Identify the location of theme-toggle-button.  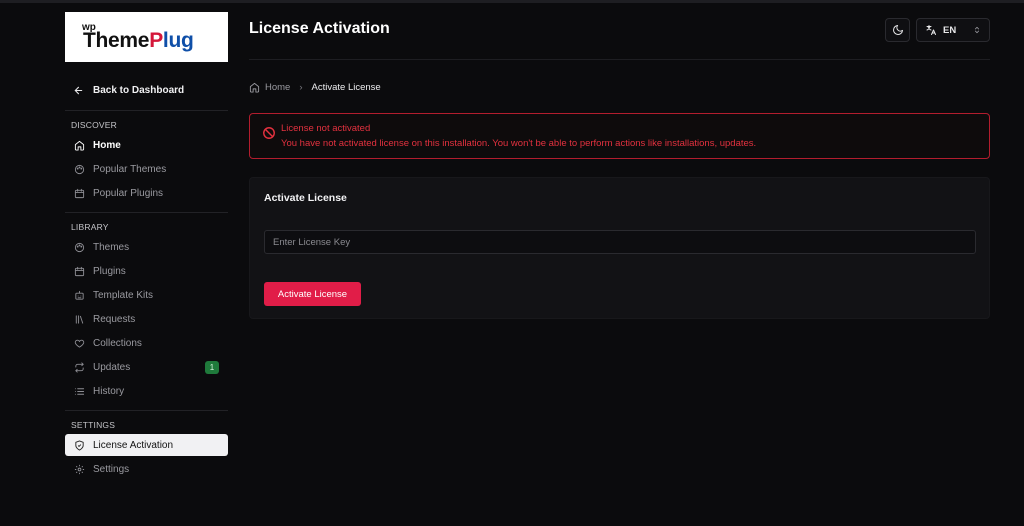
(897, 30).